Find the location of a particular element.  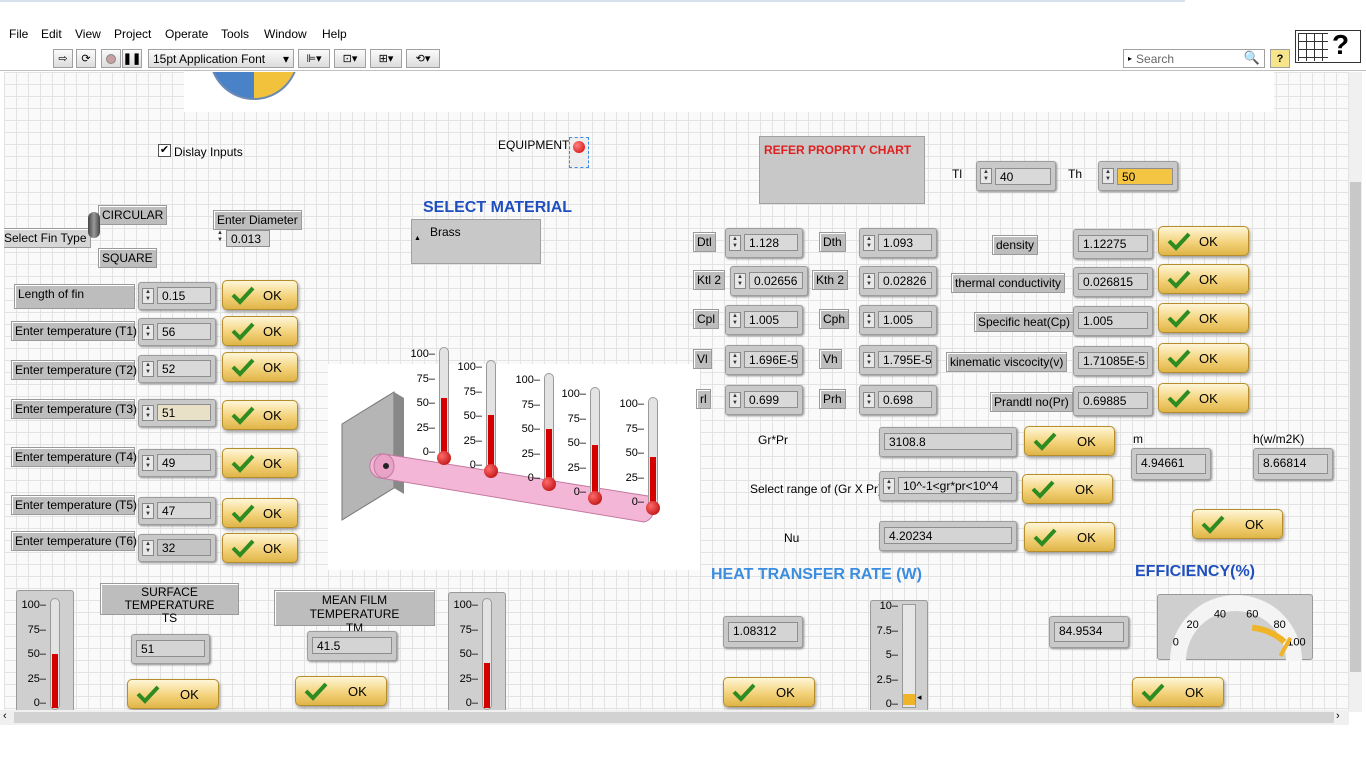

prop-mid-input: ▲ ▼ 0.698 is located at coordinates (898, 400).